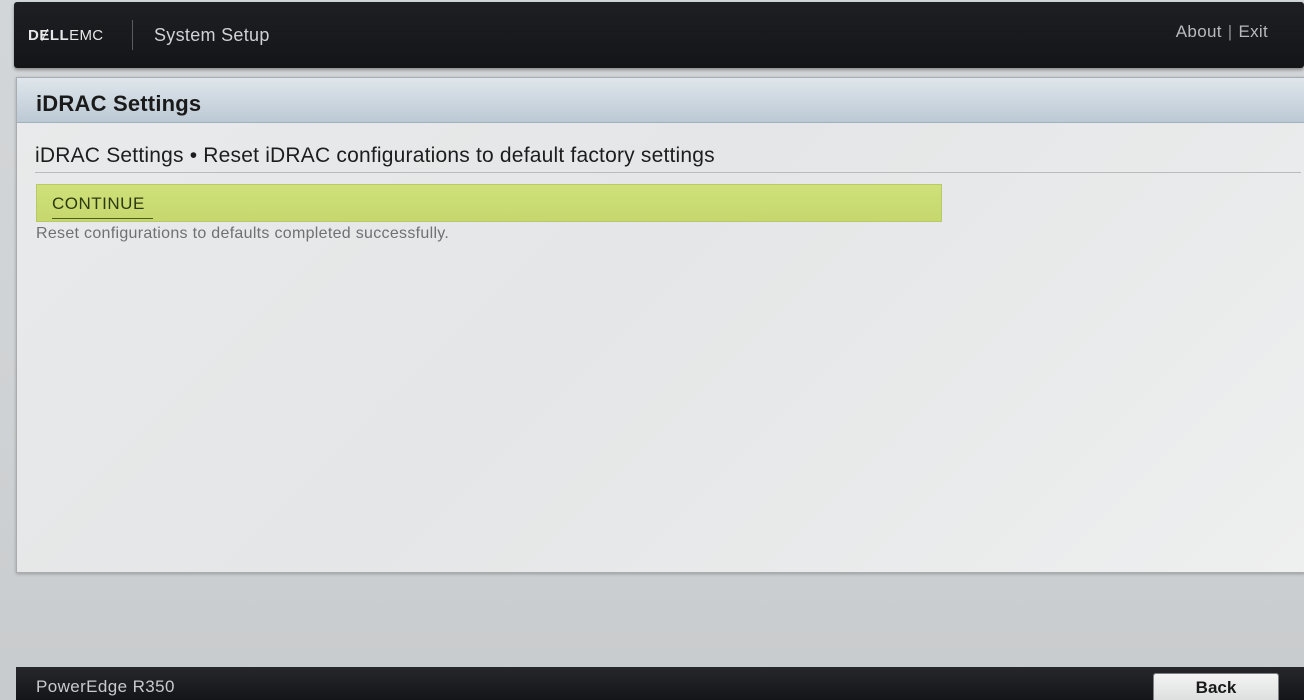 Image resolution: width=1304 pixels, height=700 pixels. What do you see at coordinates (119, 103) in the screenshot?
I see `page-title: iDRAC Settings` at bounding box center [119, 103].